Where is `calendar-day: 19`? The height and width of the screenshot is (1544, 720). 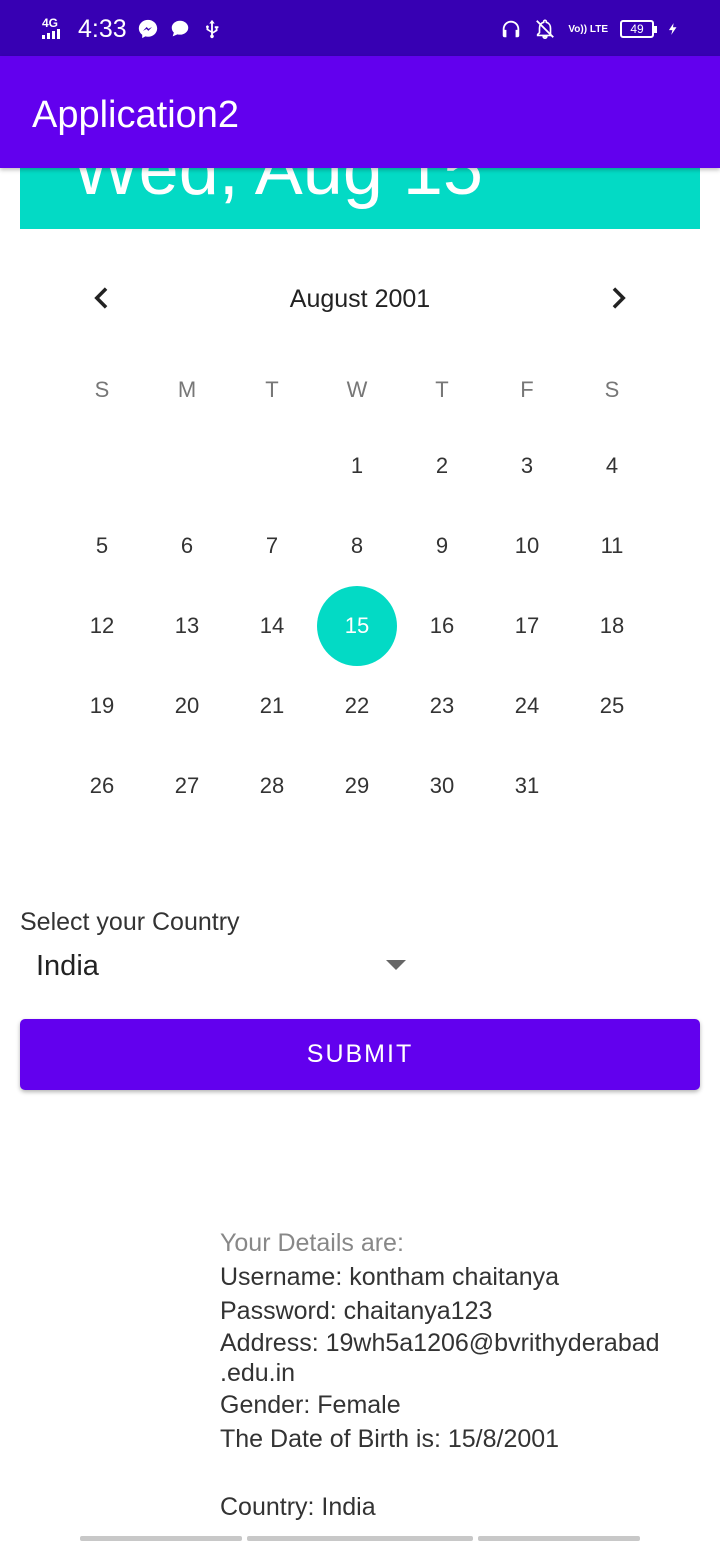 calendar-day: 19 is located at coordinates (102, 706).